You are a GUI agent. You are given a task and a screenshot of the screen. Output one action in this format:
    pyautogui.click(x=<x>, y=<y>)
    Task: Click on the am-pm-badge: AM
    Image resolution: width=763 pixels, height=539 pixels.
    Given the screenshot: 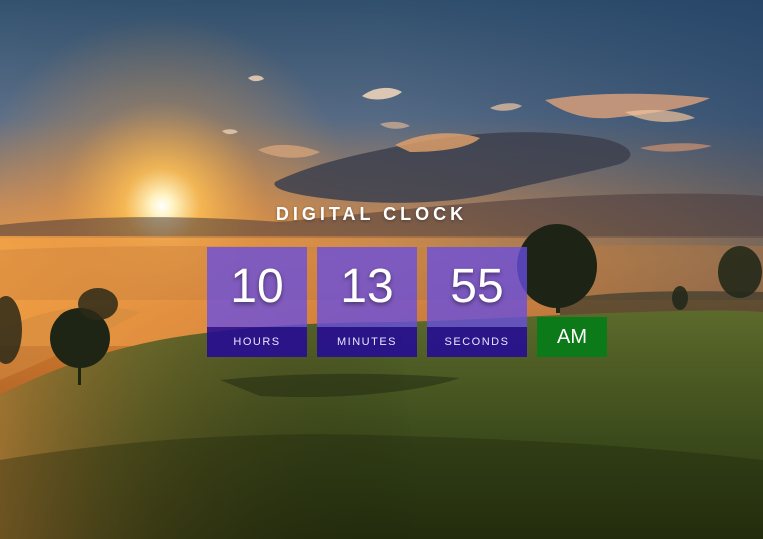 What is the action you would take?
    pyautogui.click(x=572, y=337)
    